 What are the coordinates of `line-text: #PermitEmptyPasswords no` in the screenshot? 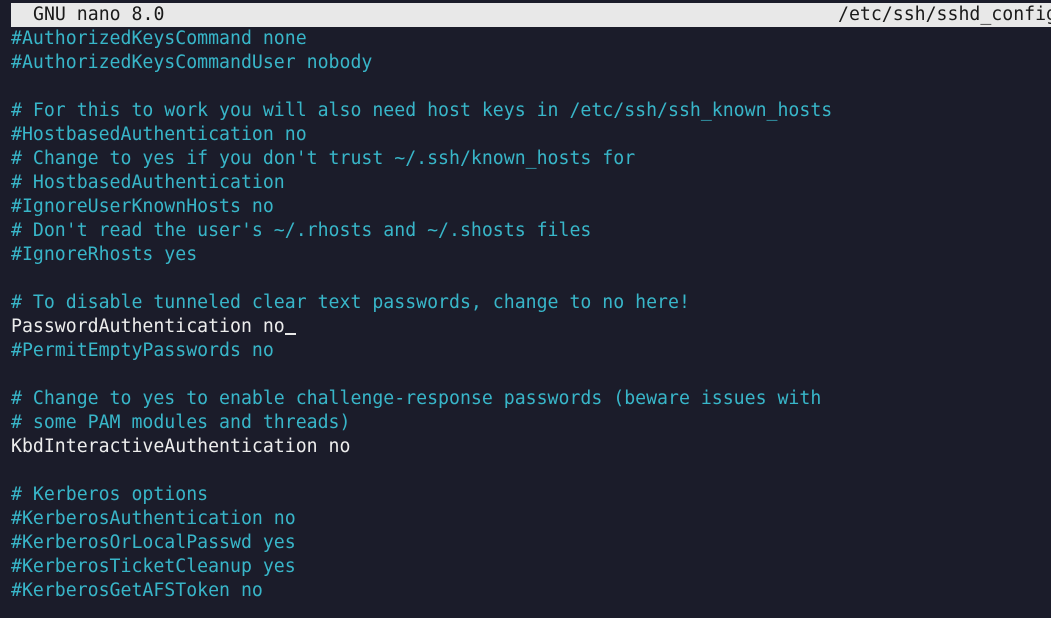 It's located at (142, 350).